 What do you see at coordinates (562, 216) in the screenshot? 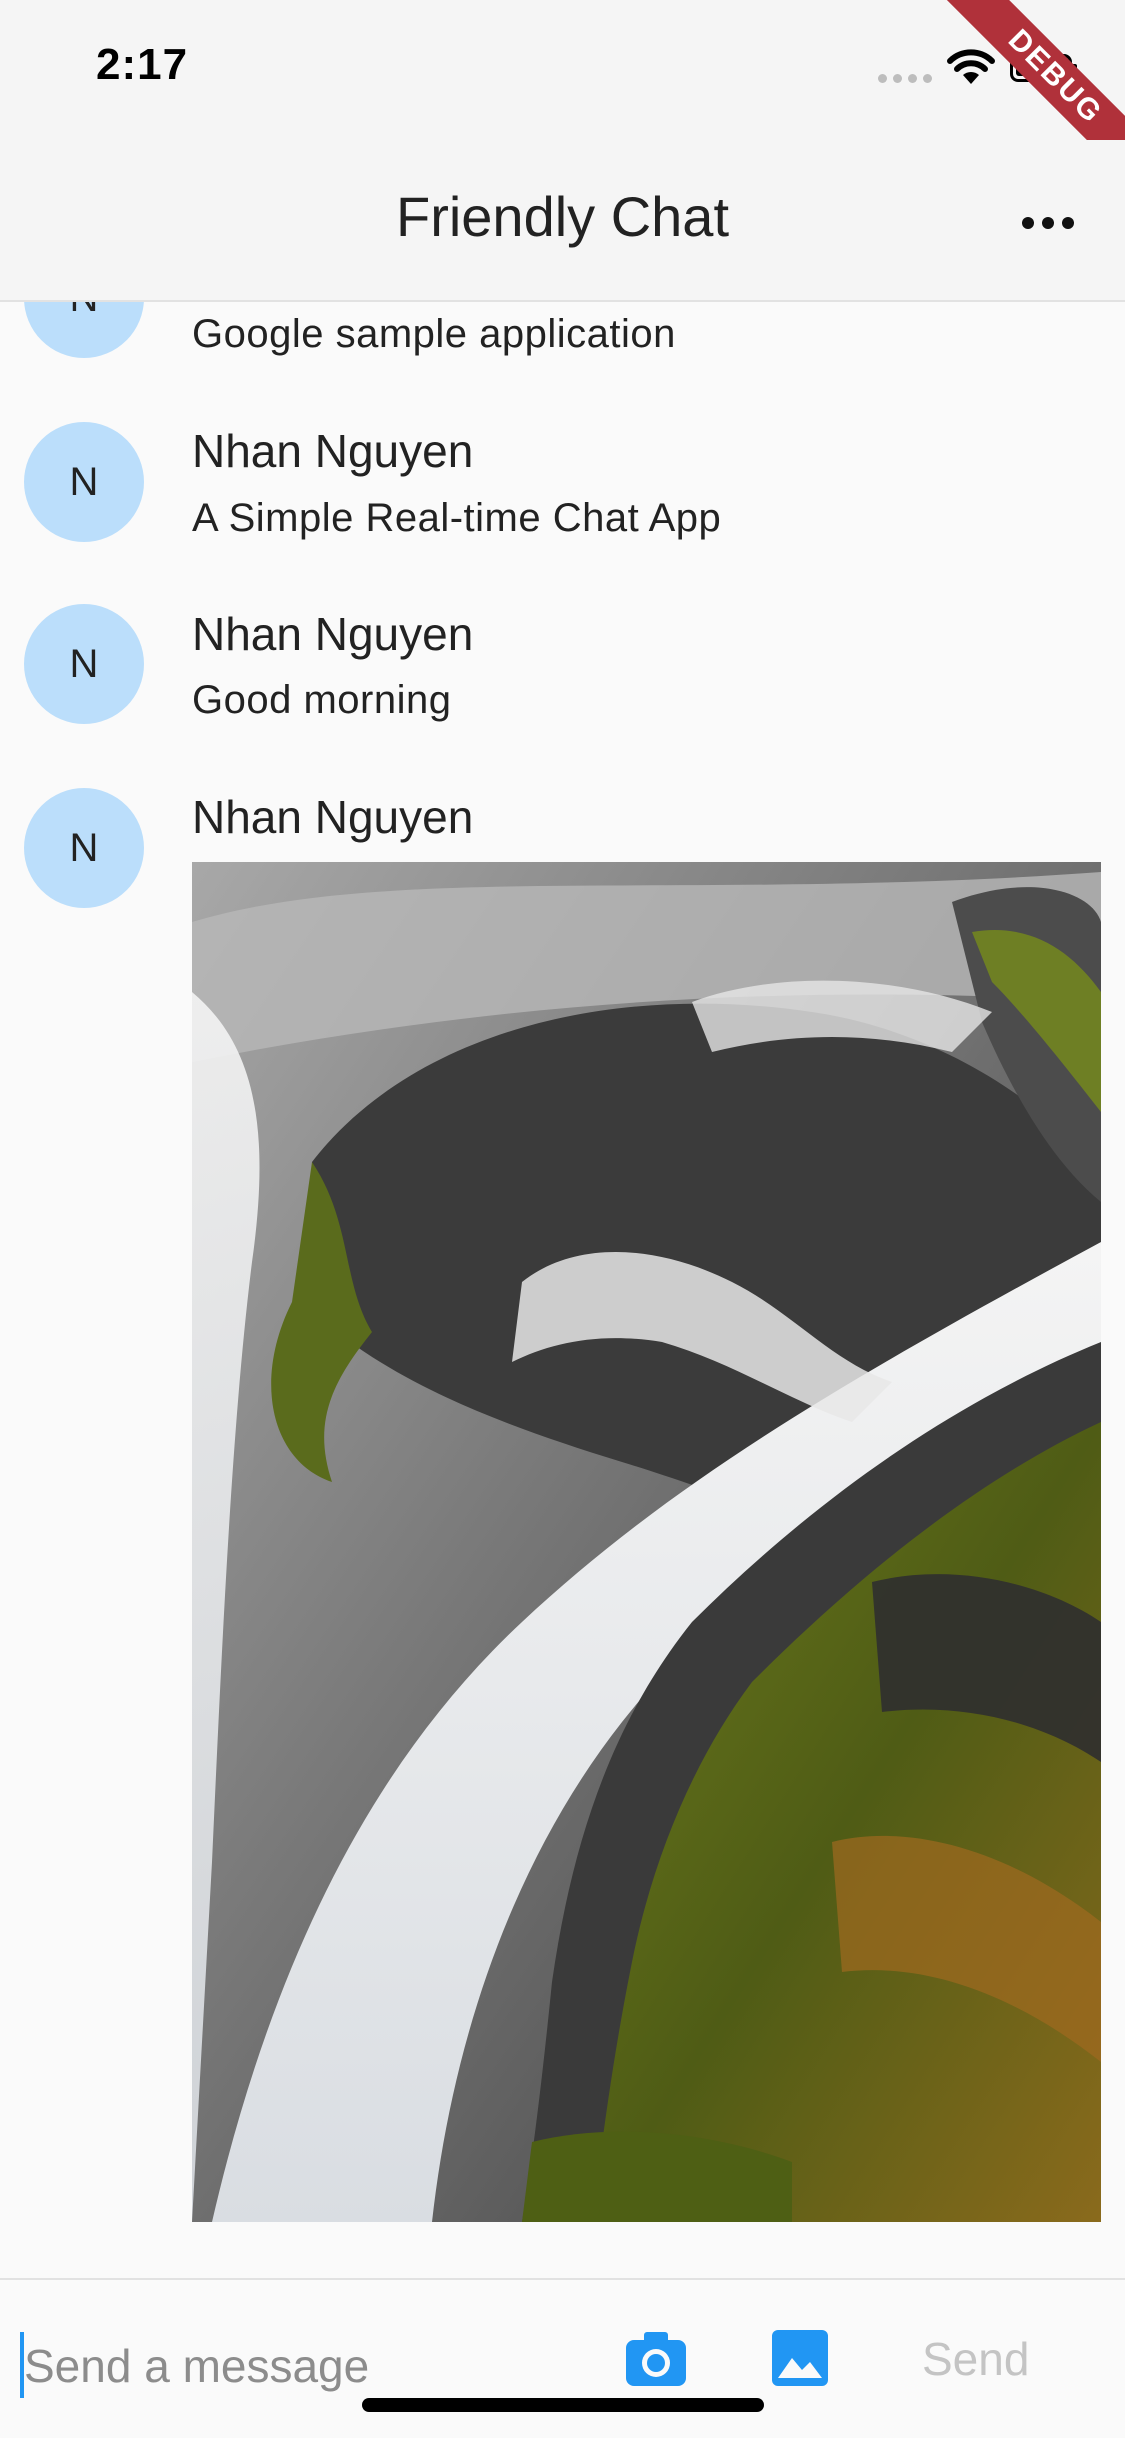
I see `page-title: Friendly Chat` at bounding box center [562, 216].